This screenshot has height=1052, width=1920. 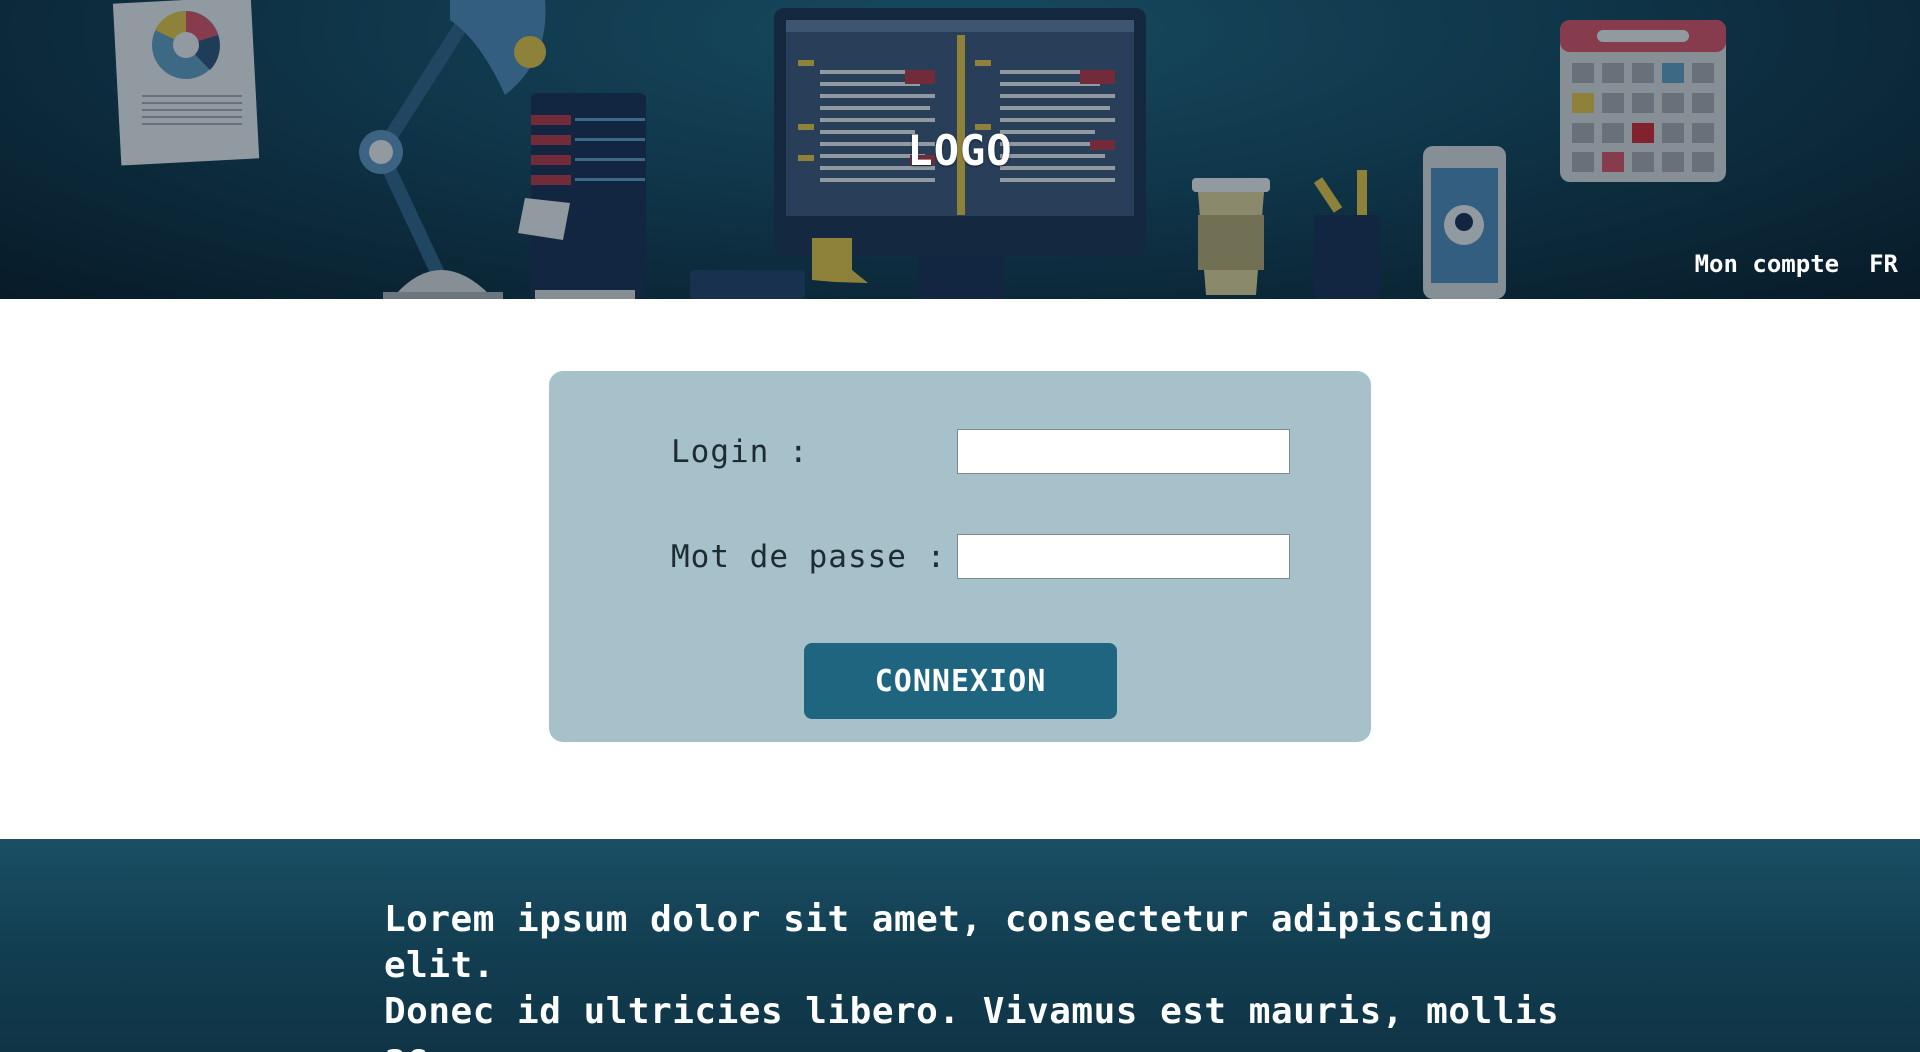 What do you see at coordinates (1767, 264) in the screenshot?
I see `my-account-link: Mon compte` at bounding box center [1767, 264].